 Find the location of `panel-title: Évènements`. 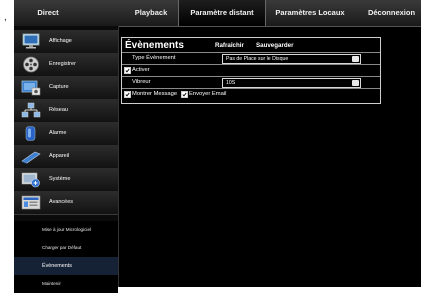

panel-title: Évènements is located at coordinates (154, 45).